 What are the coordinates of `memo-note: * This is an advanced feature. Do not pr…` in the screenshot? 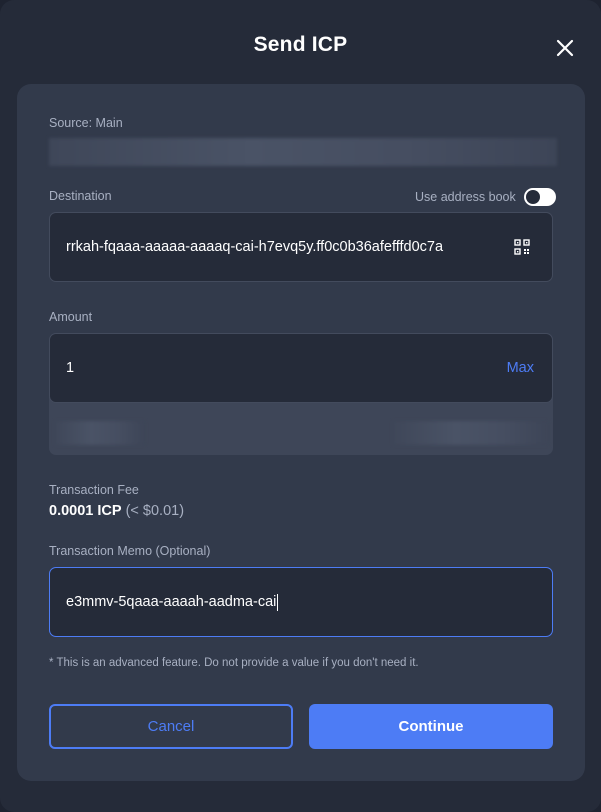 It's located at (234, 663).